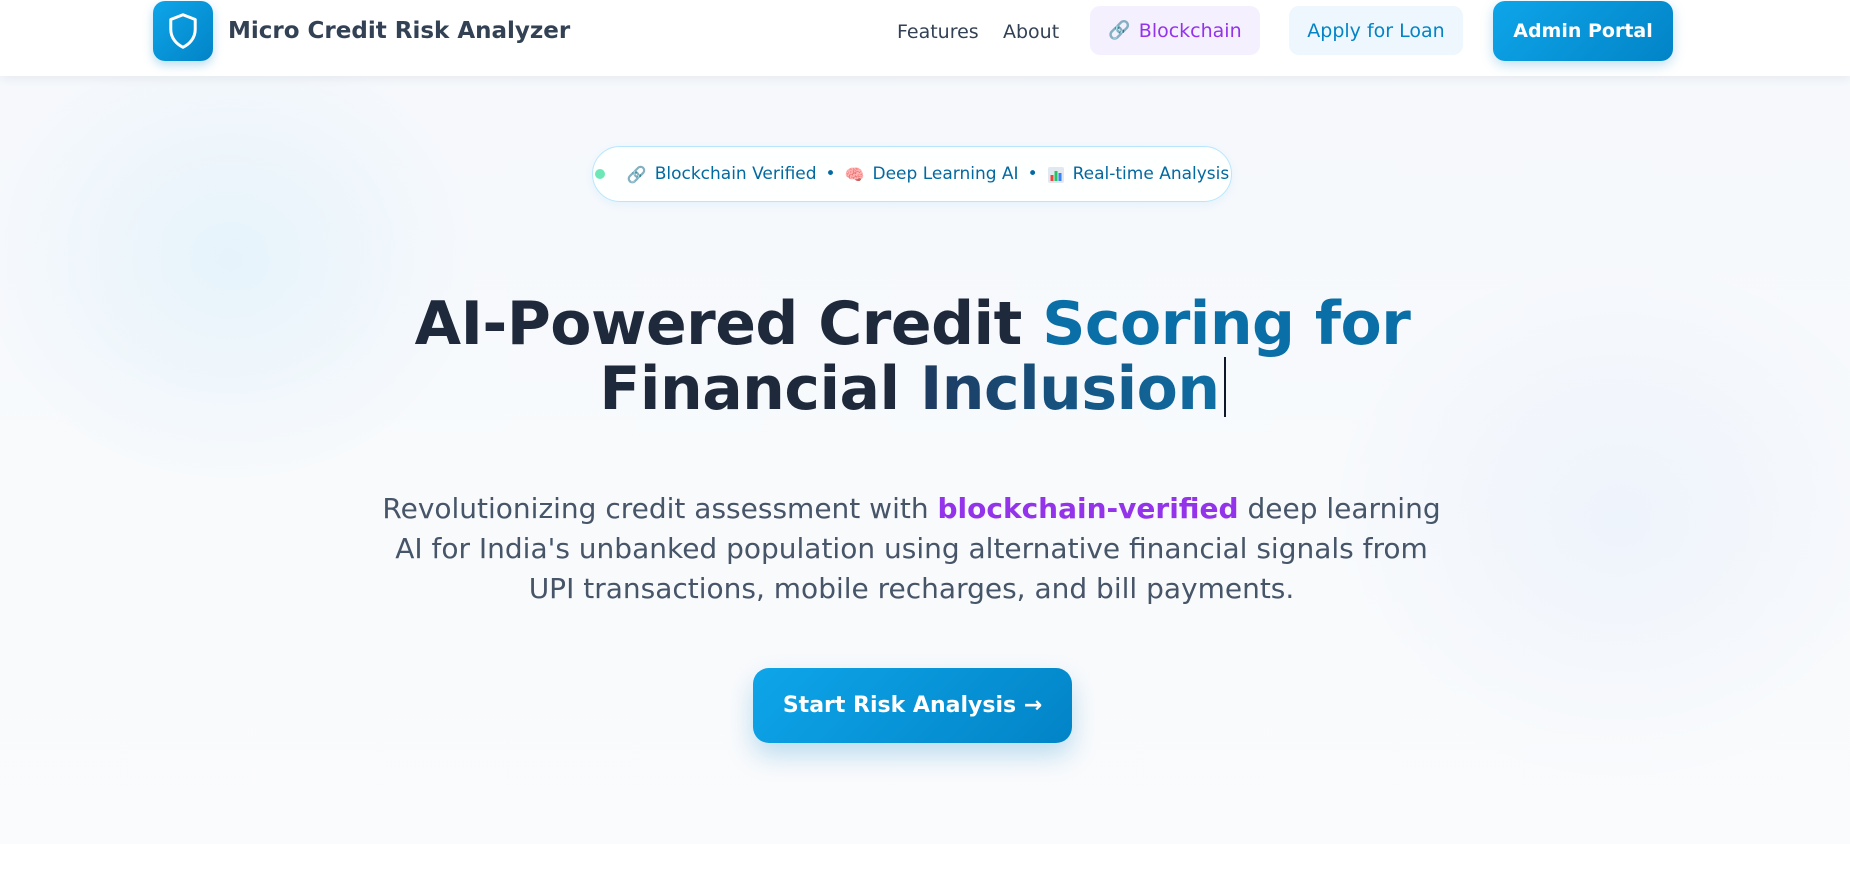  Describe the element at coordinates (759, 389) in the screenshot. I see `hero-title-part: Financial` at that location.